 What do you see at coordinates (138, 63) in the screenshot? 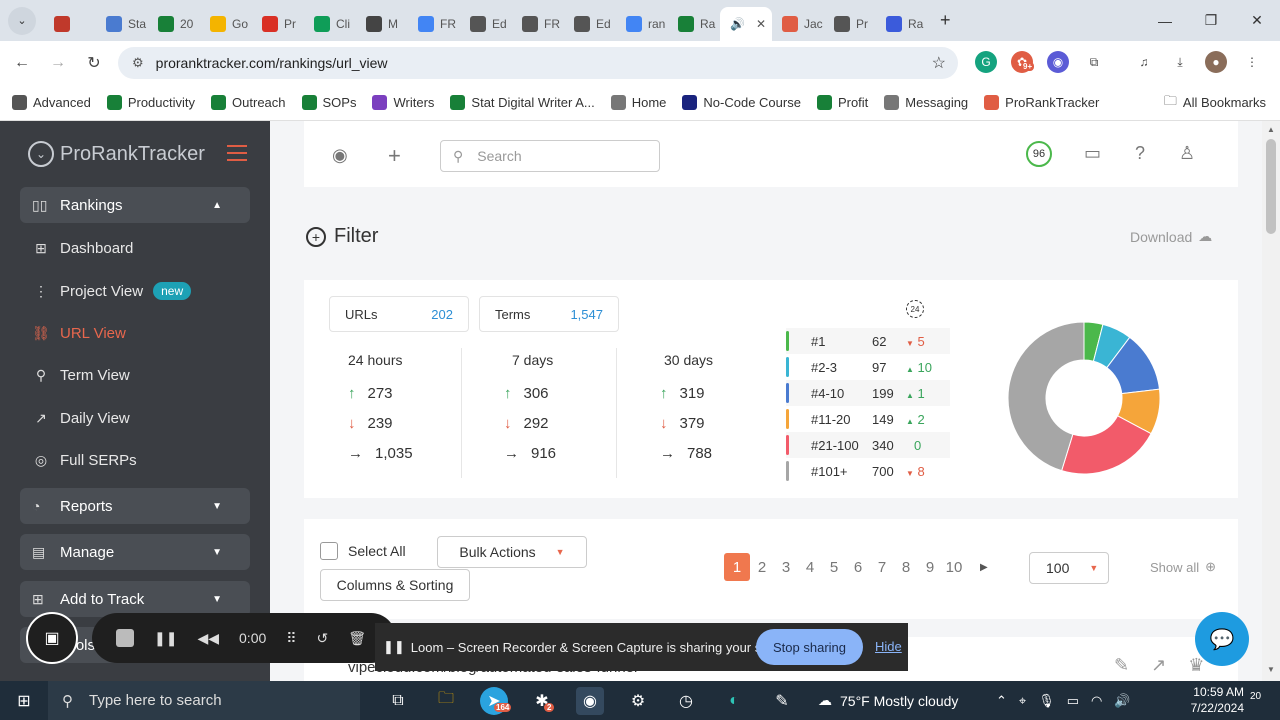
I see `site-info-icon: ⚙` at bounding box center [138, 63].